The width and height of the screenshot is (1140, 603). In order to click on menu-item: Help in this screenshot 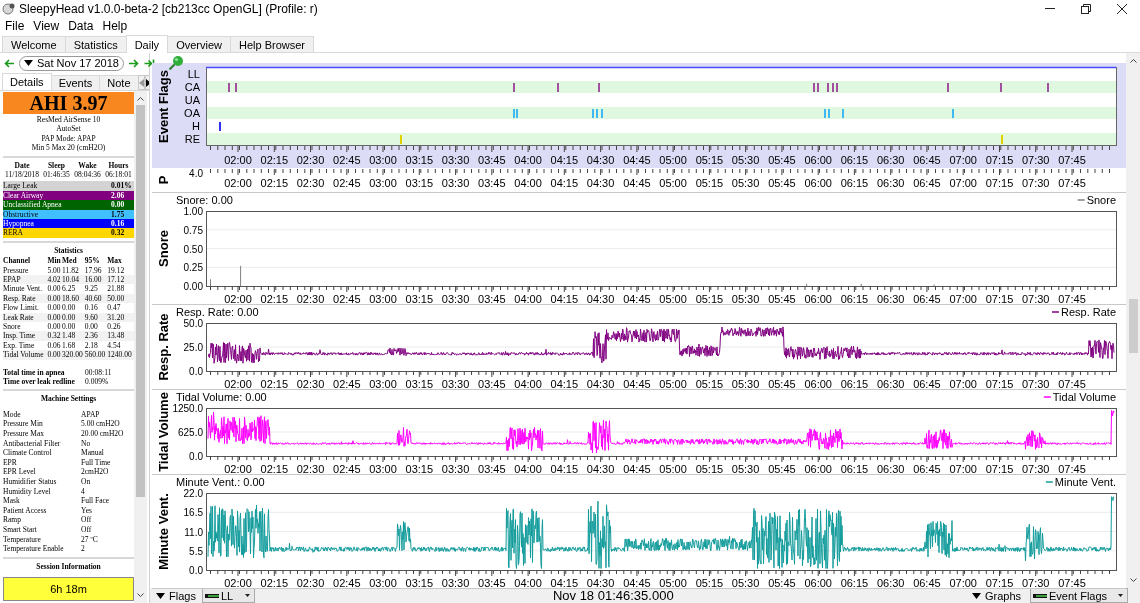, I will do `click(115, 25)`.